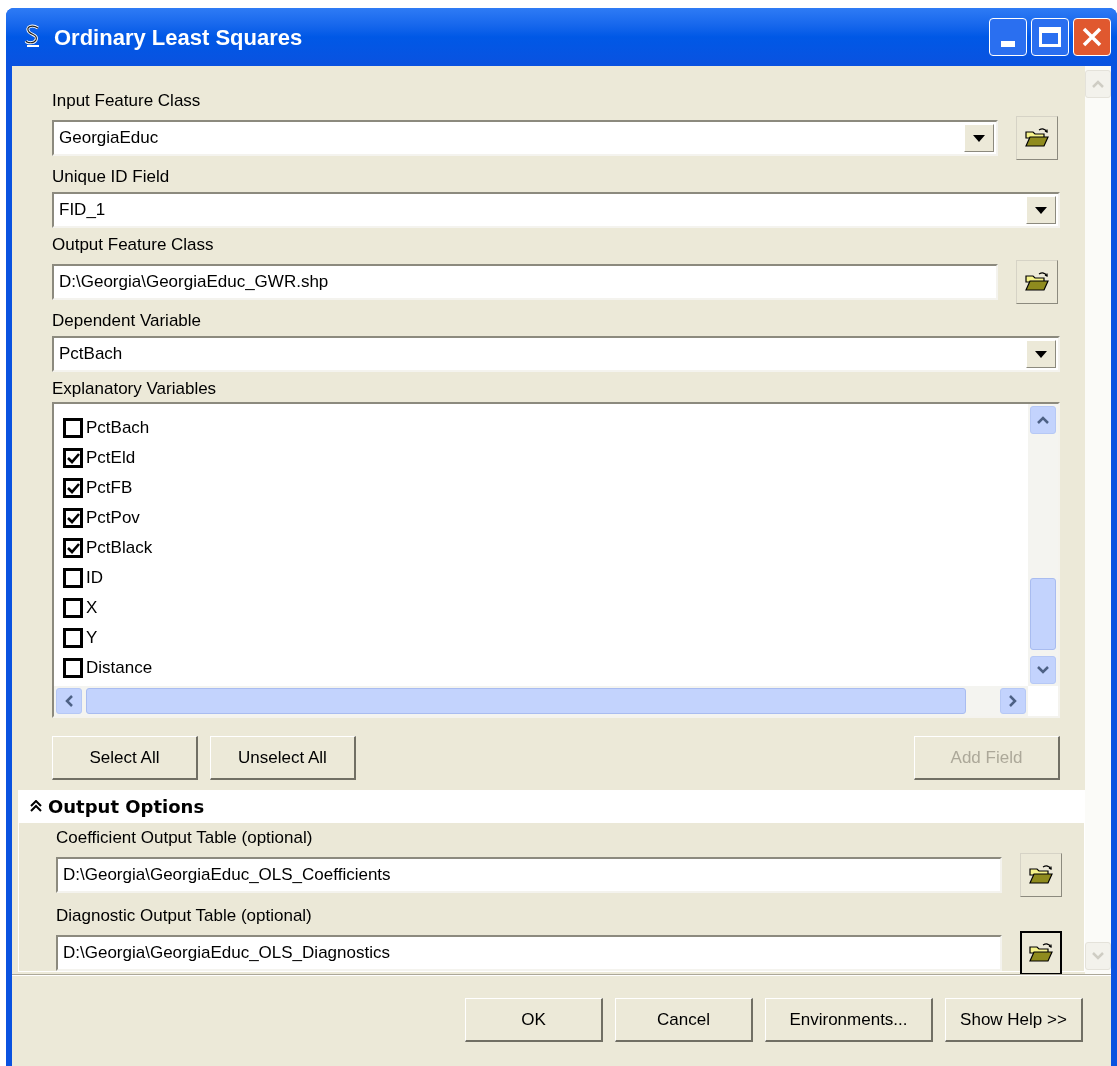 This screenshot has width=1117, height=1066. I want to click on field-value: D:\Georgia\GeorgiaEduc_OLS_Diagnostics, so click(227, 953).